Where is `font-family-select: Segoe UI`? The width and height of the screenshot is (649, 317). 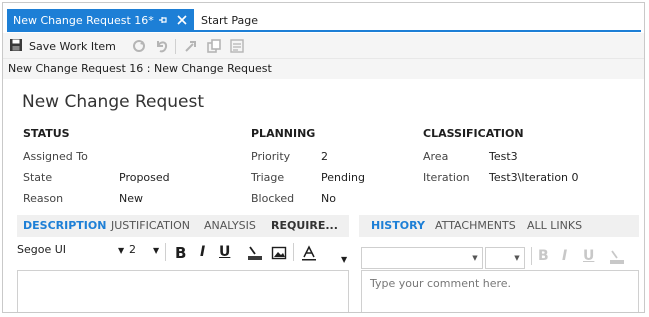
font-family-select: Segoe UI is located at coordinates (41, 249).